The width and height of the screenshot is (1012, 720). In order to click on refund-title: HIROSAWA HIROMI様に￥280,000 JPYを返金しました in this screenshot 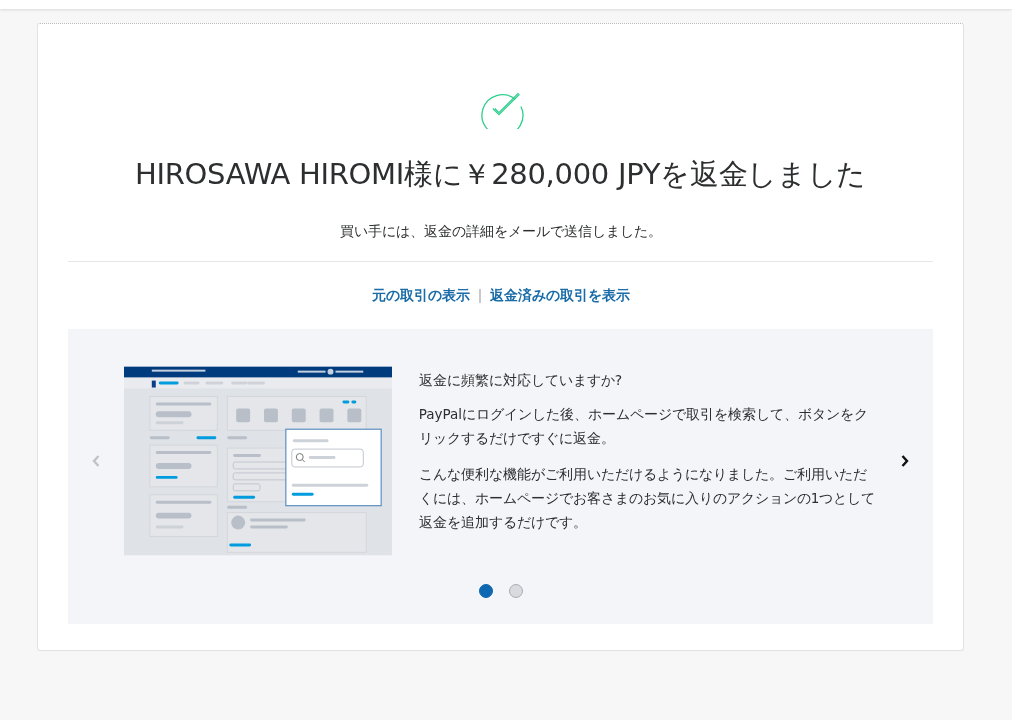, I will do `click(500, 174)`.